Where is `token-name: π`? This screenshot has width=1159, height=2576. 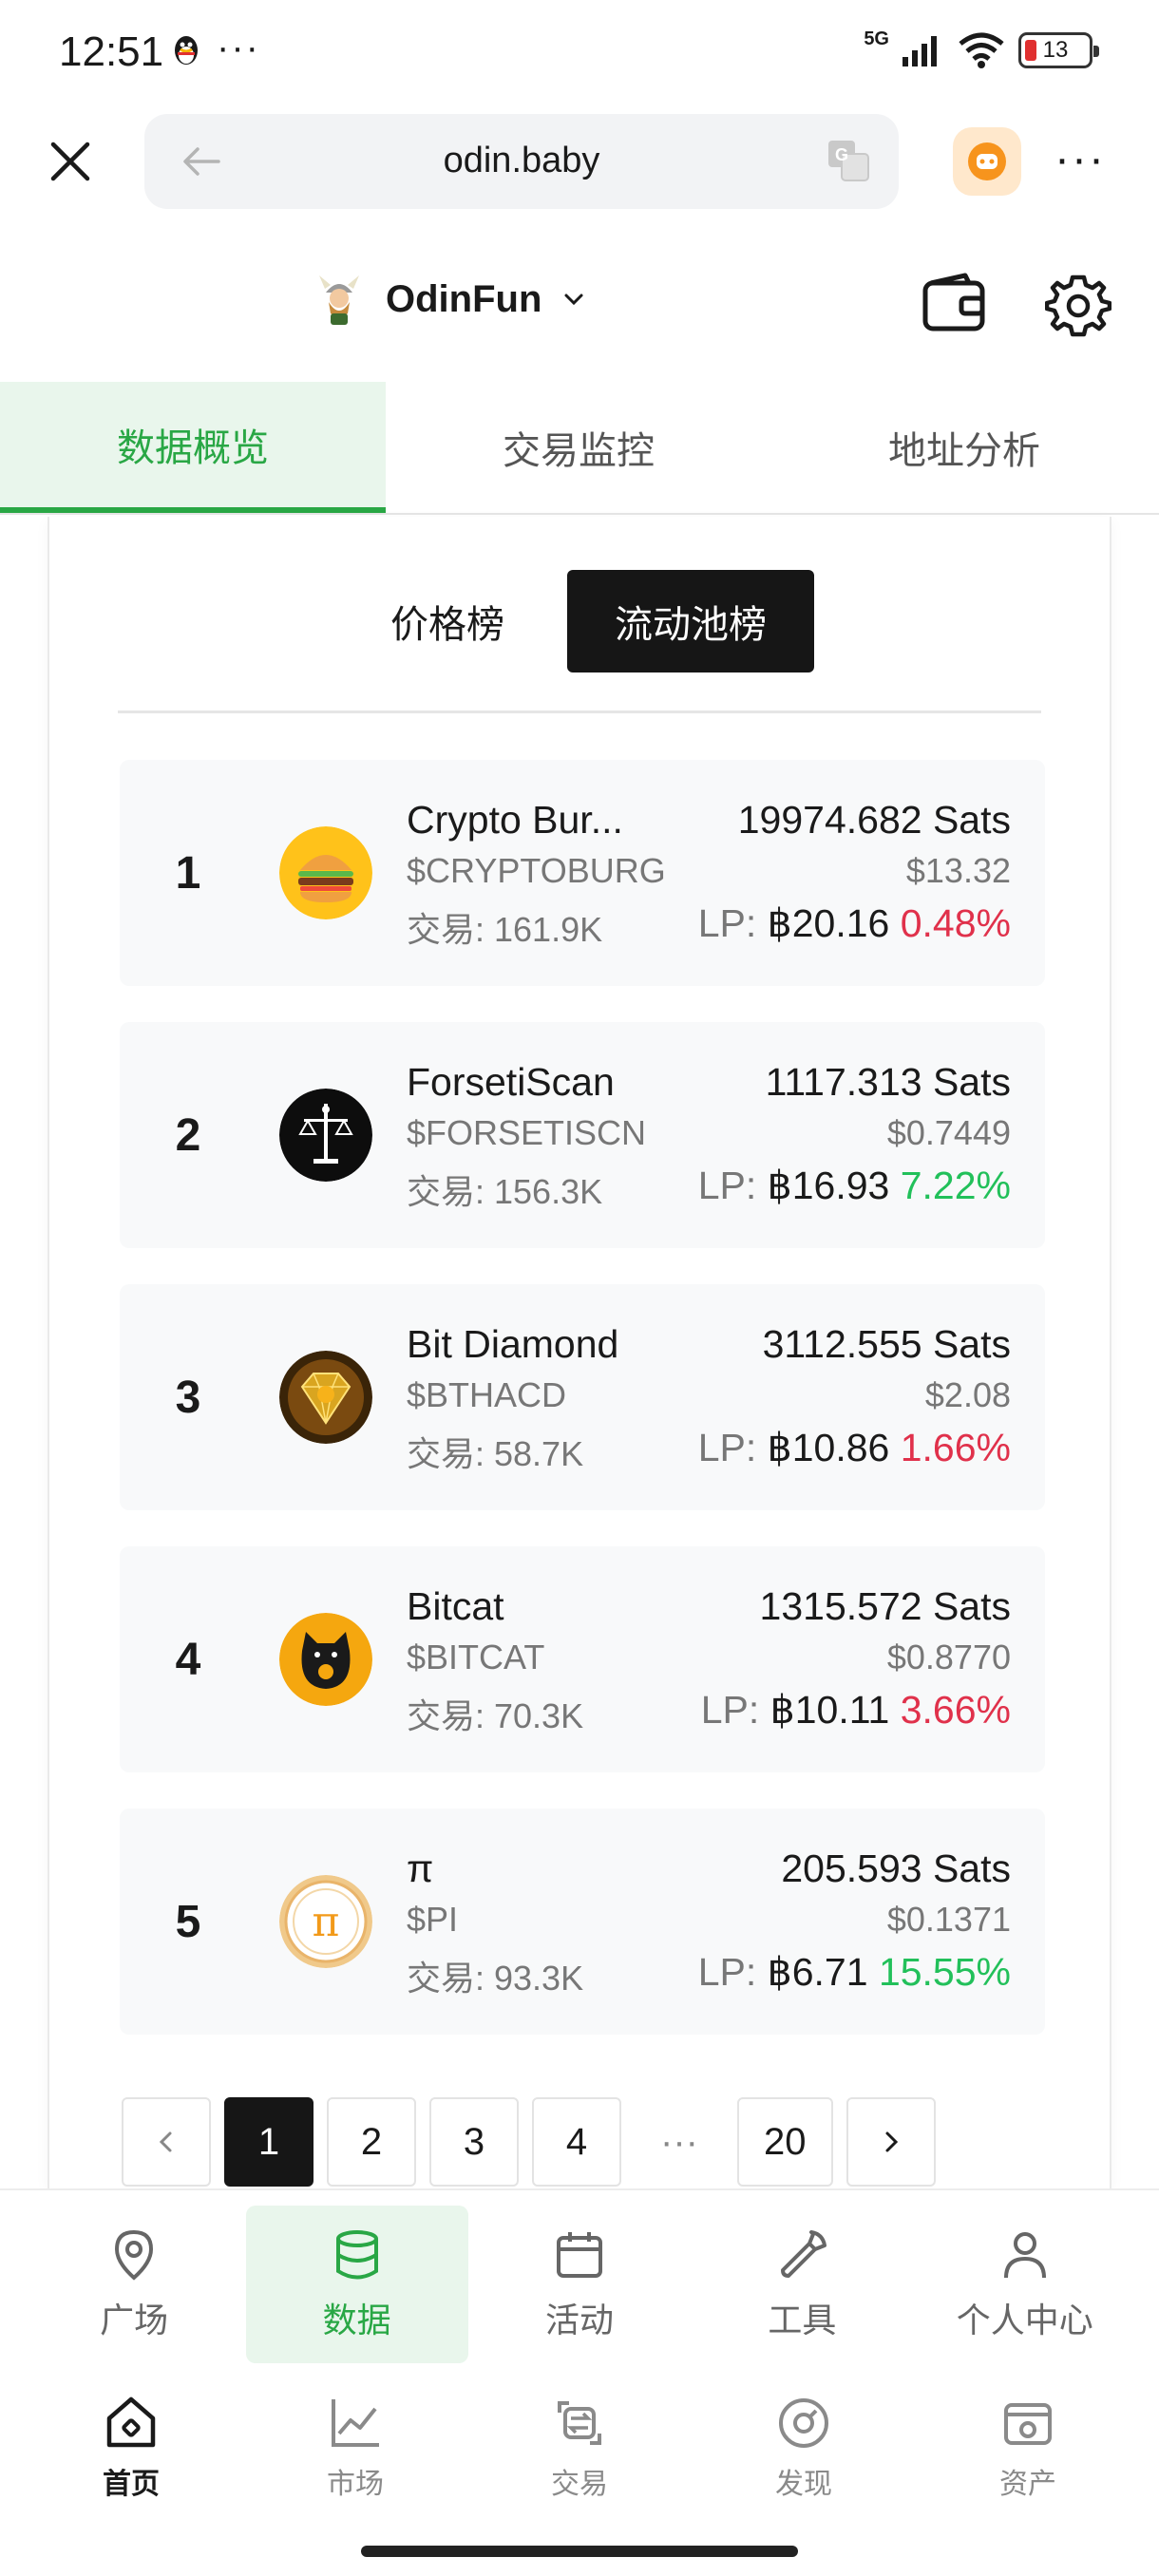
token-name: π is located at coordinates (420, 1868).